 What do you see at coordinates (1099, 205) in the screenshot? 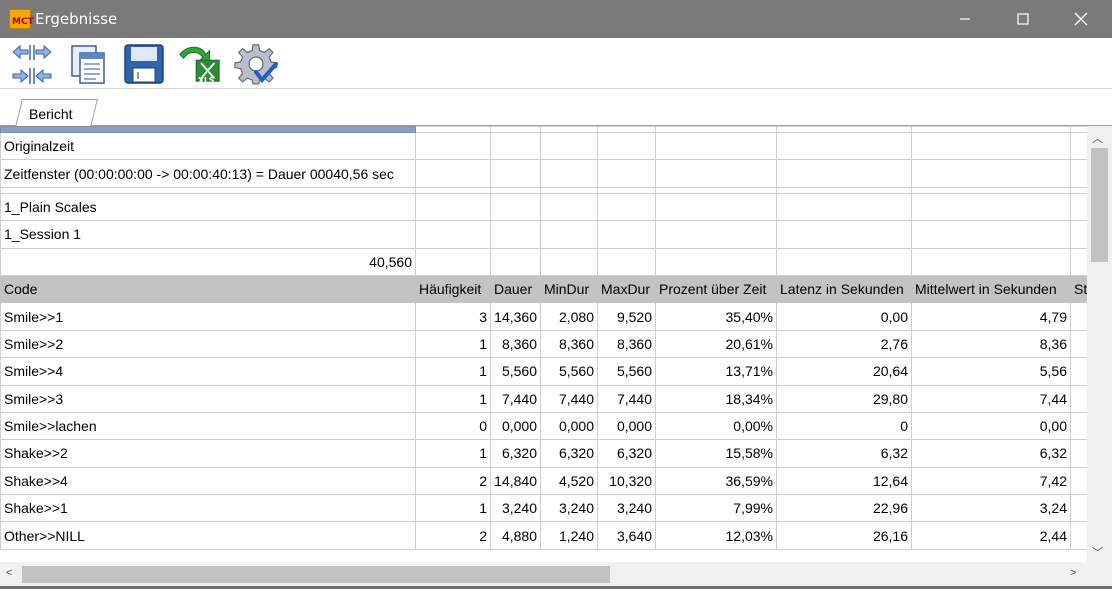
I see `vertical-scroll-thumb` at bounding box center [1099, 205].